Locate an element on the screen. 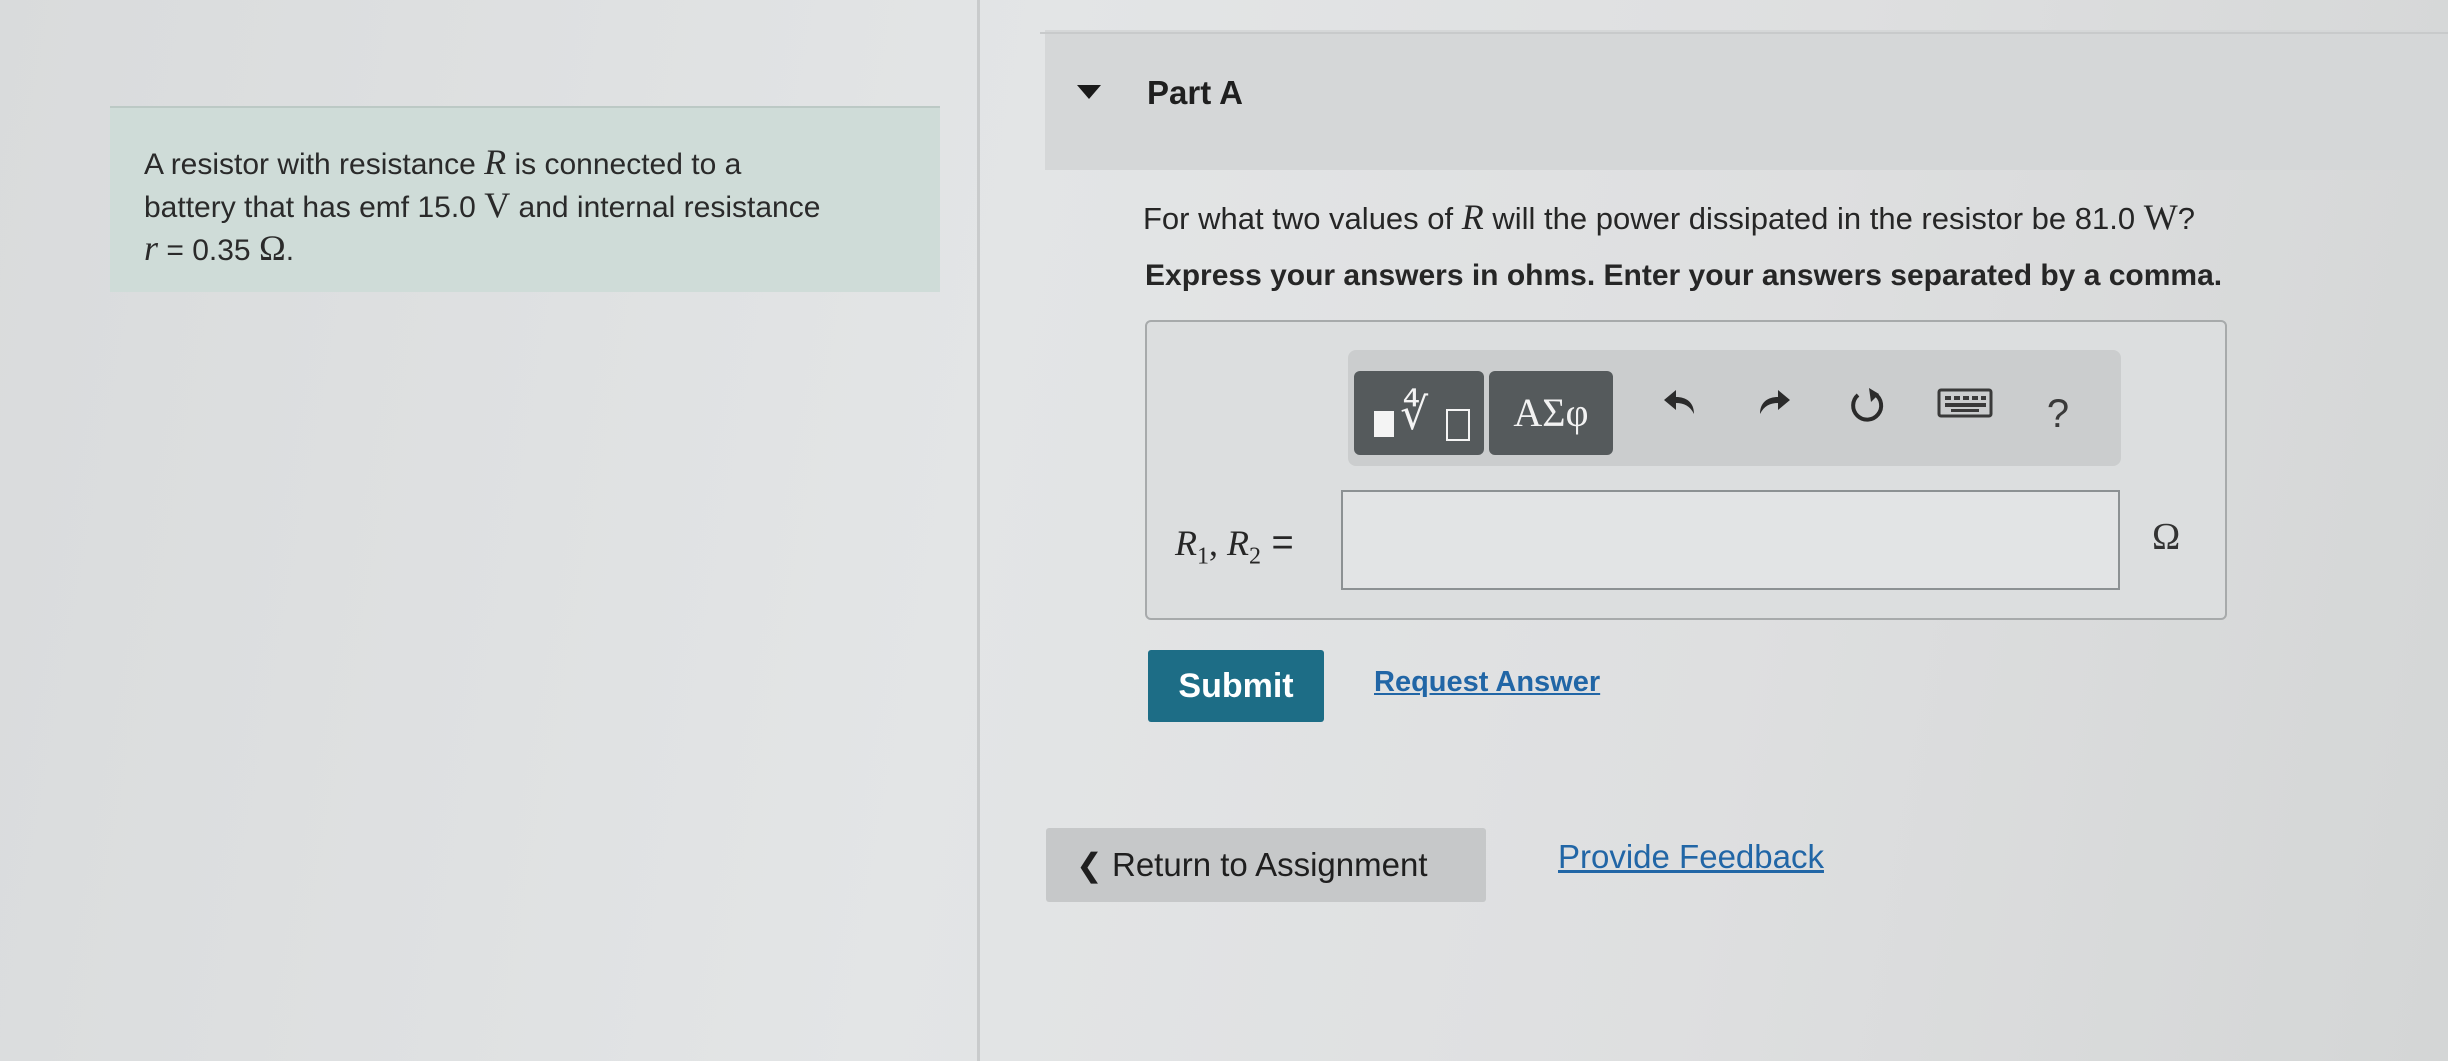 The image size is (2448, 1061). templates-button: ∜ is located at coordinates (1419, 413).